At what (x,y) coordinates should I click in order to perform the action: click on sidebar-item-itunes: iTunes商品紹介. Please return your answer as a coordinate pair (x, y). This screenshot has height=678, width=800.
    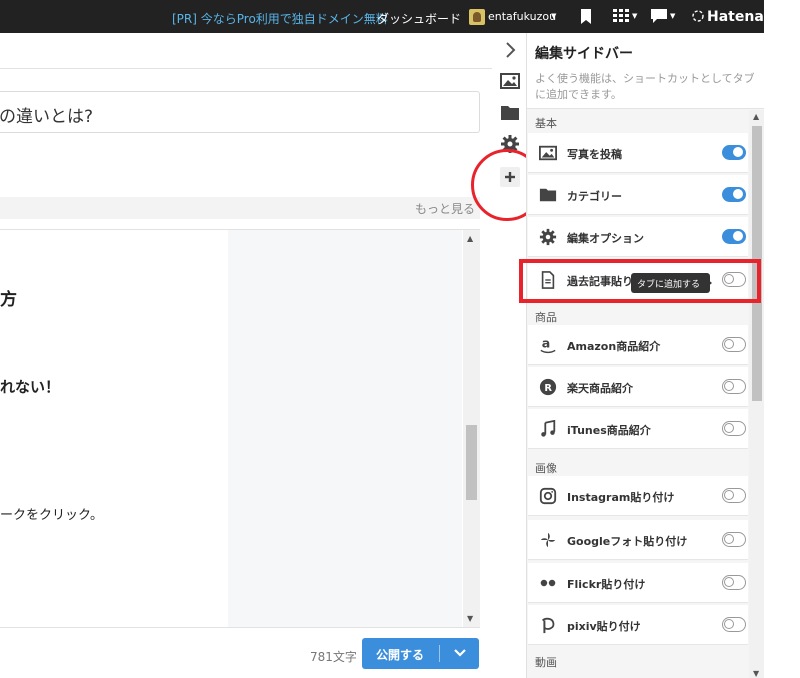
    Looking at the image, I should click on (638, 429).